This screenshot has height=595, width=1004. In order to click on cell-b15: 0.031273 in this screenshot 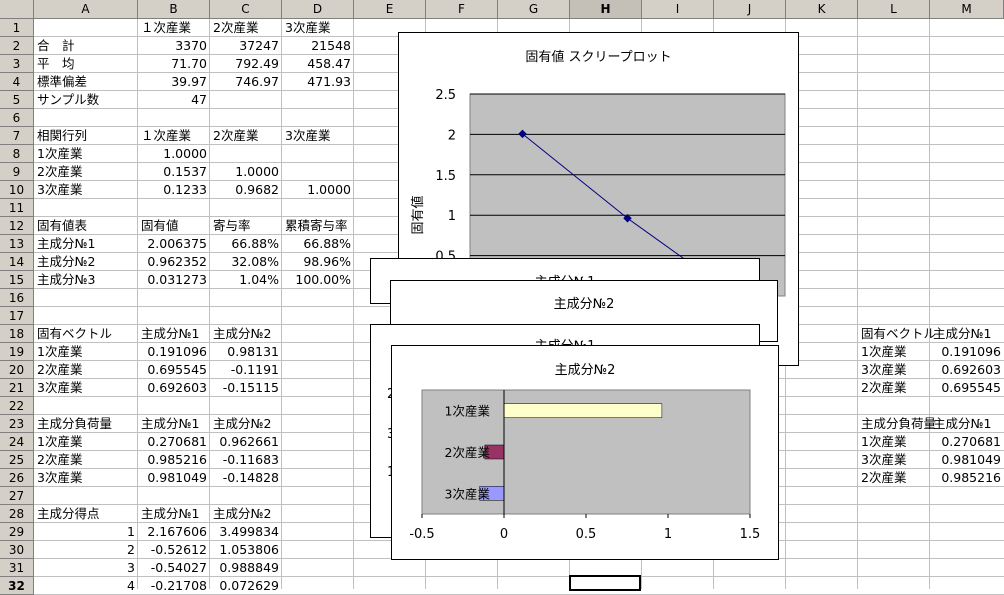, I will do `click(174, 280)`.